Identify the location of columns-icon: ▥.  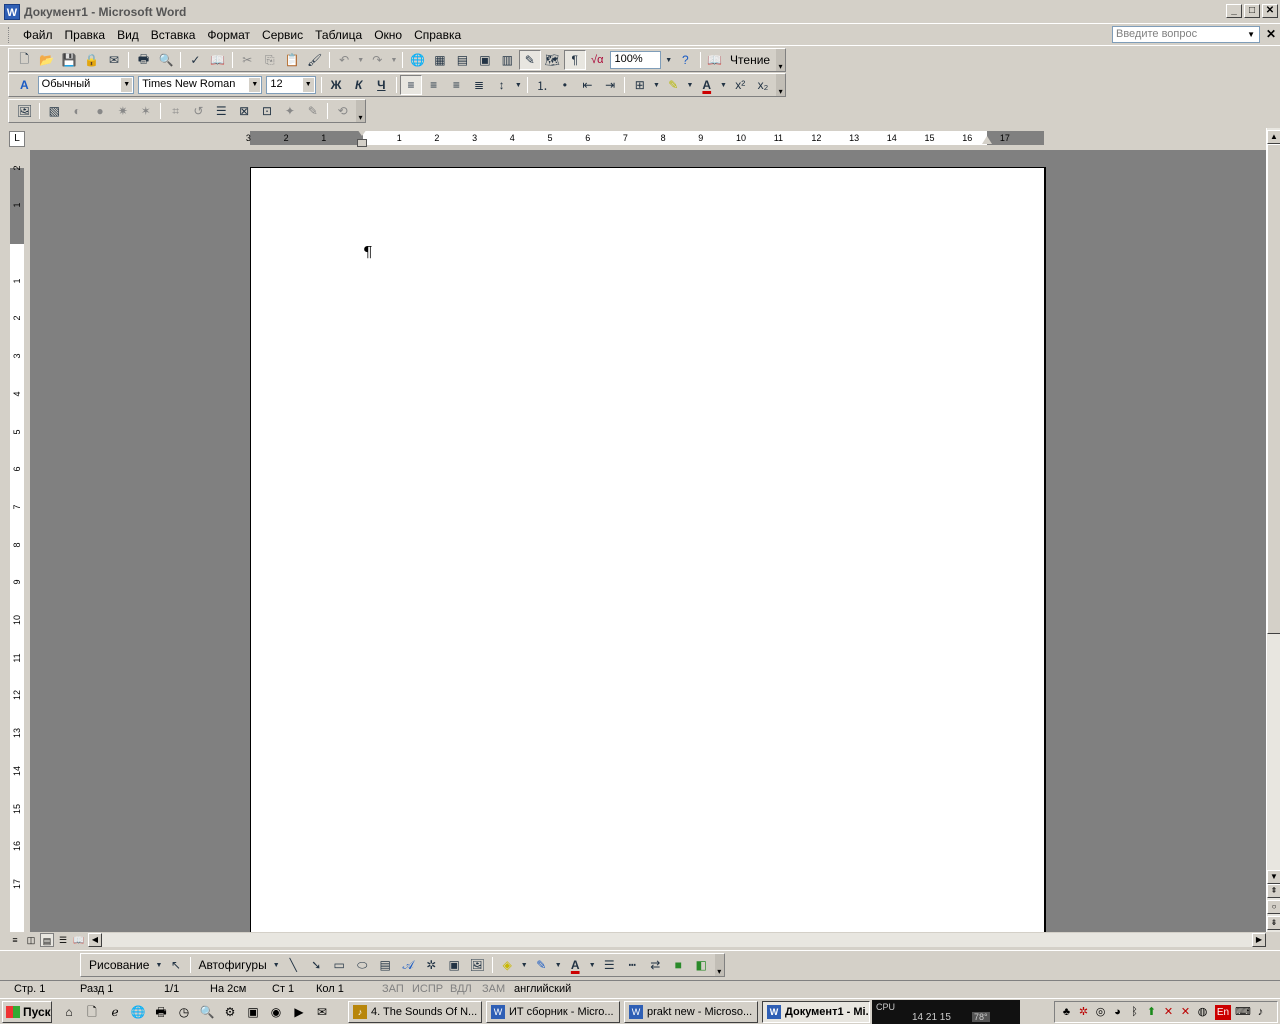
(507, 60).